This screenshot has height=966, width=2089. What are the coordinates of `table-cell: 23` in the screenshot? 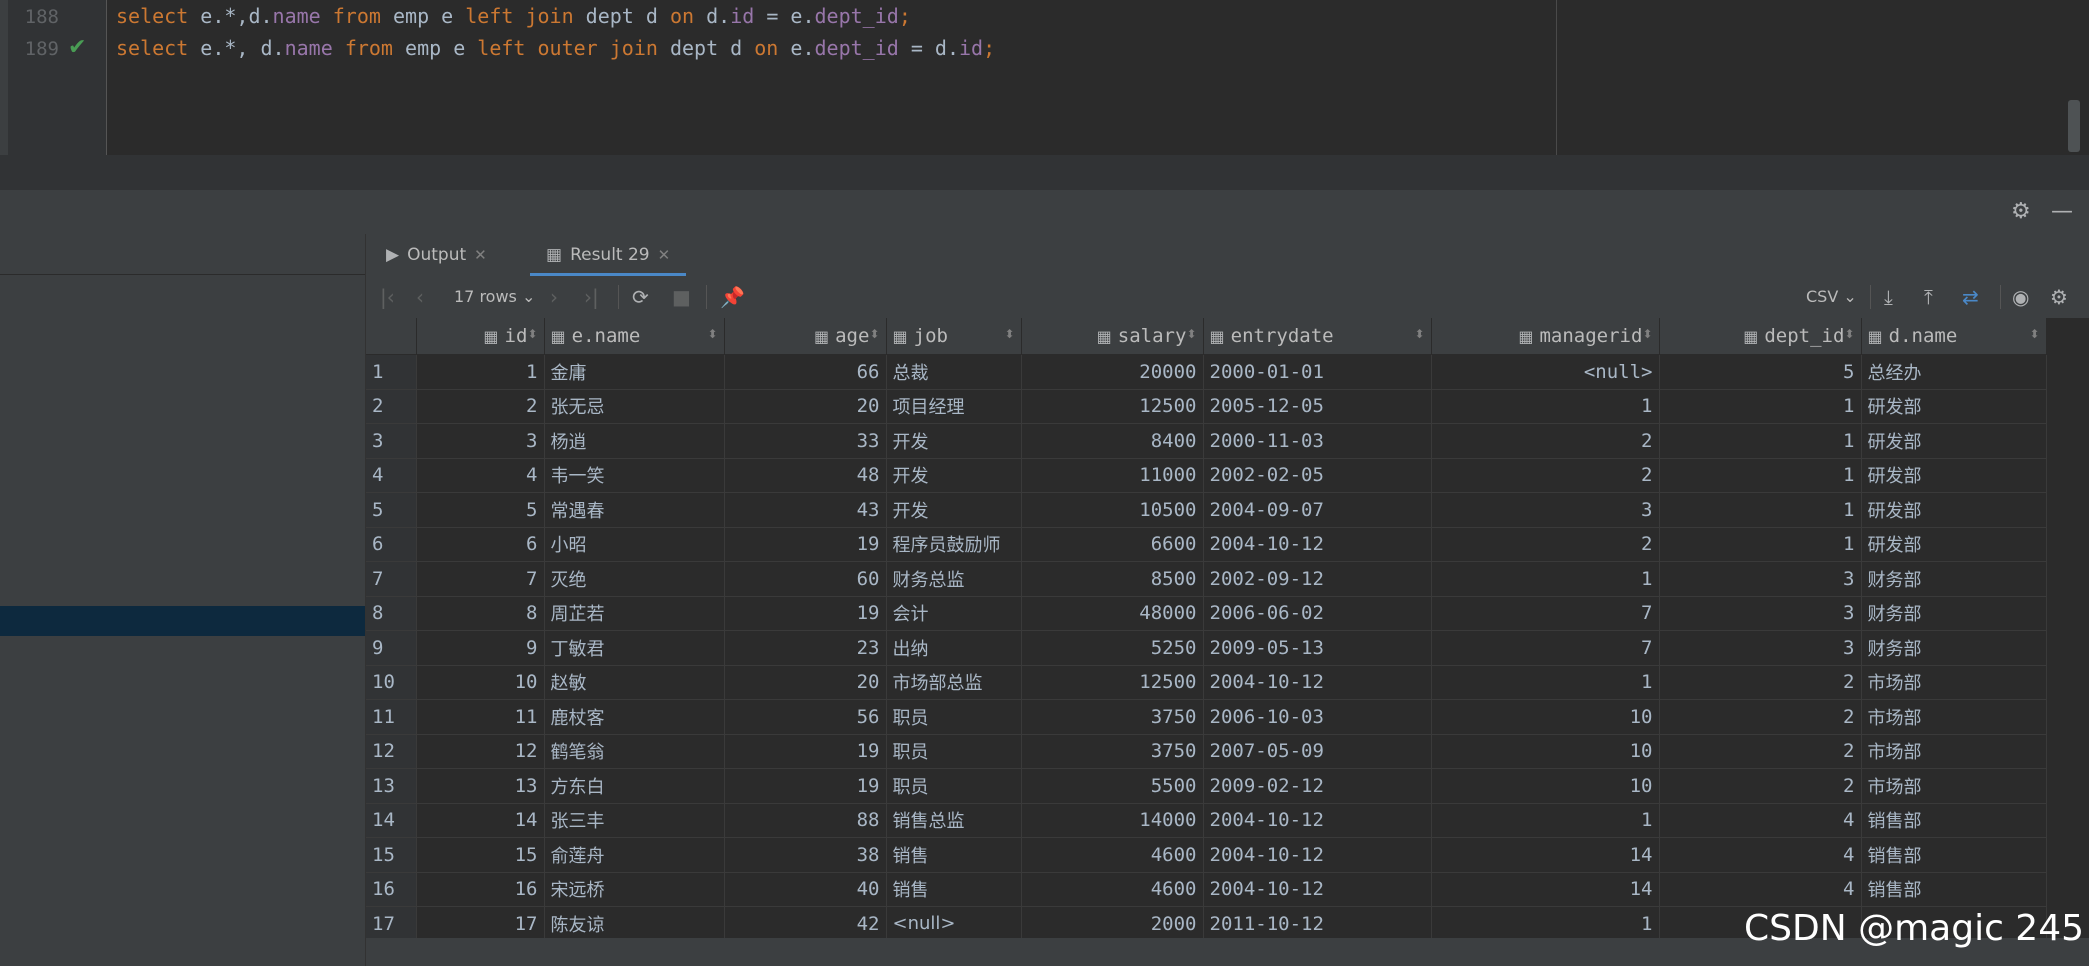 It's located at (805, 648).